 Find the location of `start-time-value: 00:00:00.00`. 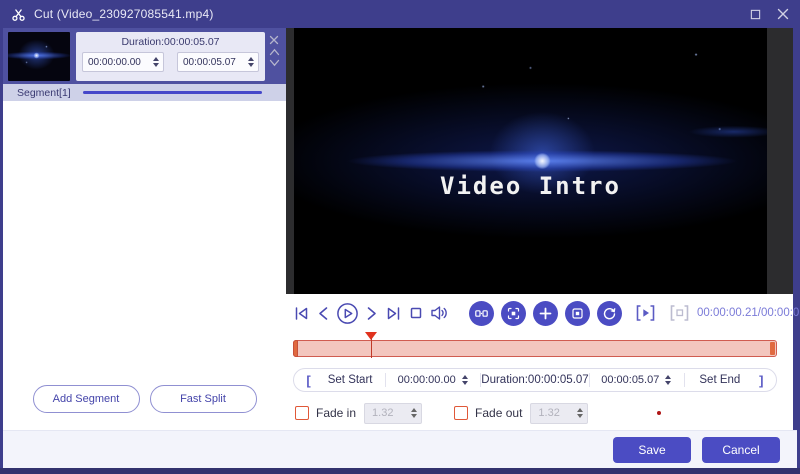

start-time-value: 00:00:00.00 is located at coordinates (426, 380).